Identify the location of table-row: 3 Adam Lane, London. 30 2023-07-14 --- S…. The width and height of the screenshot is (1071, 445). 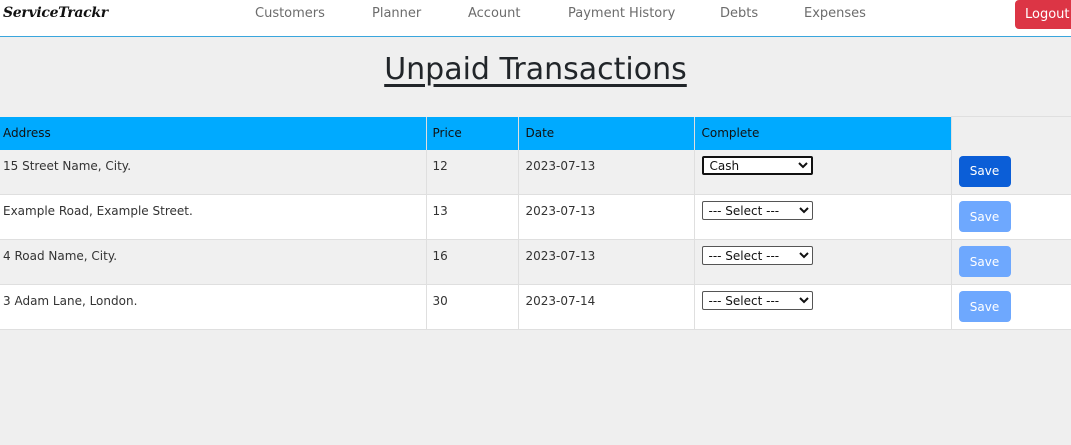
(535, 307).